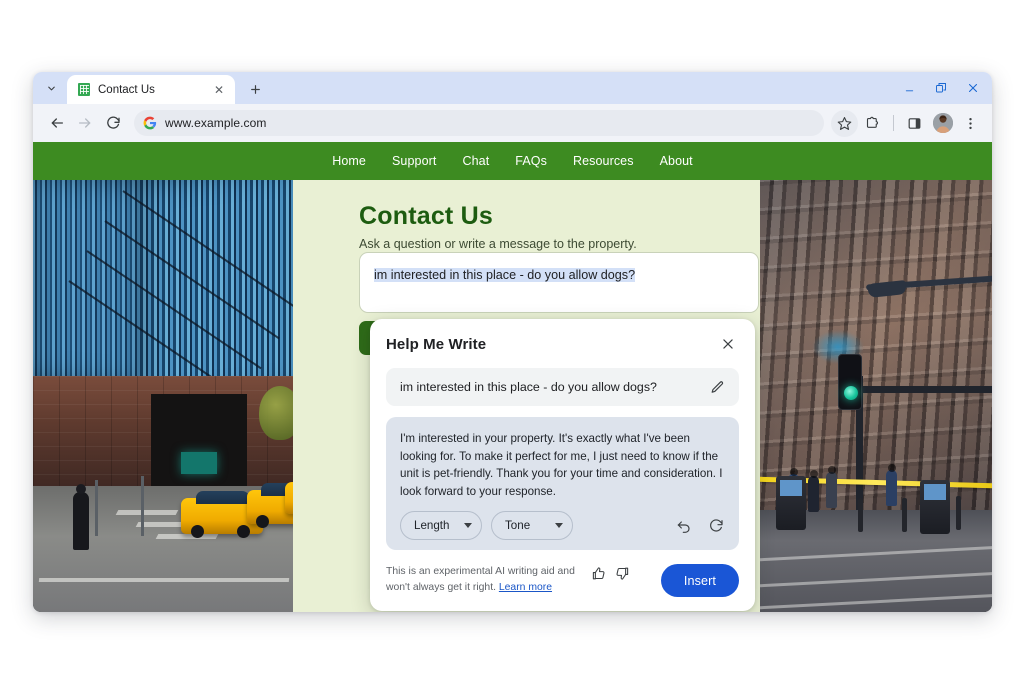 Image resolution: width=1024 pixels, height=683 pixels. I want to click on url-text: www.example.com, so click(216, 123).